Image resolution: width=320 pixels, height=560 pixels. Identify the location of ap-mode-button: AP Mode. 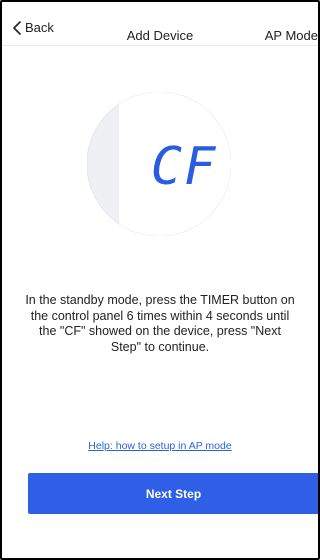
(291, 36).